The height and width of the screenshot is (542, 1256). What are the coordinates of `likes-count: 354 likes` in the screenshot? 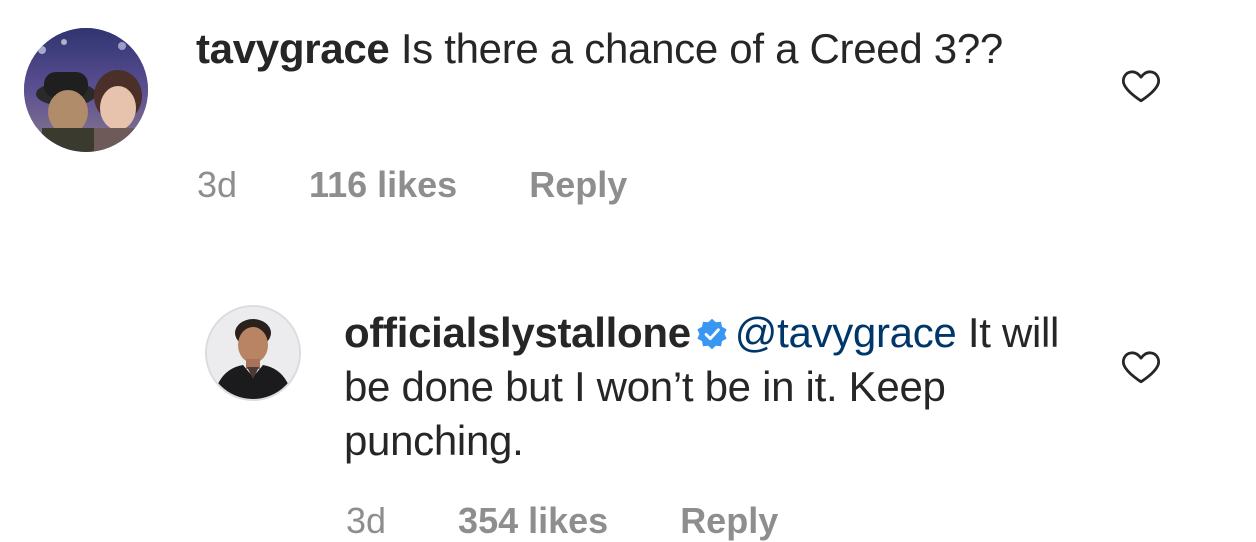 It's located at (533, 521).